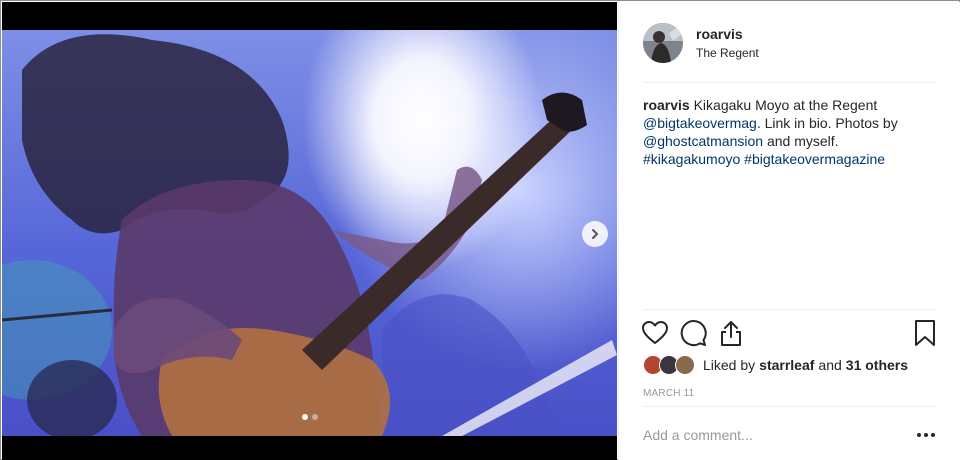 This screenshot has width=960, height=460. I want to click on post-username: roarvis, so click(719, 34).